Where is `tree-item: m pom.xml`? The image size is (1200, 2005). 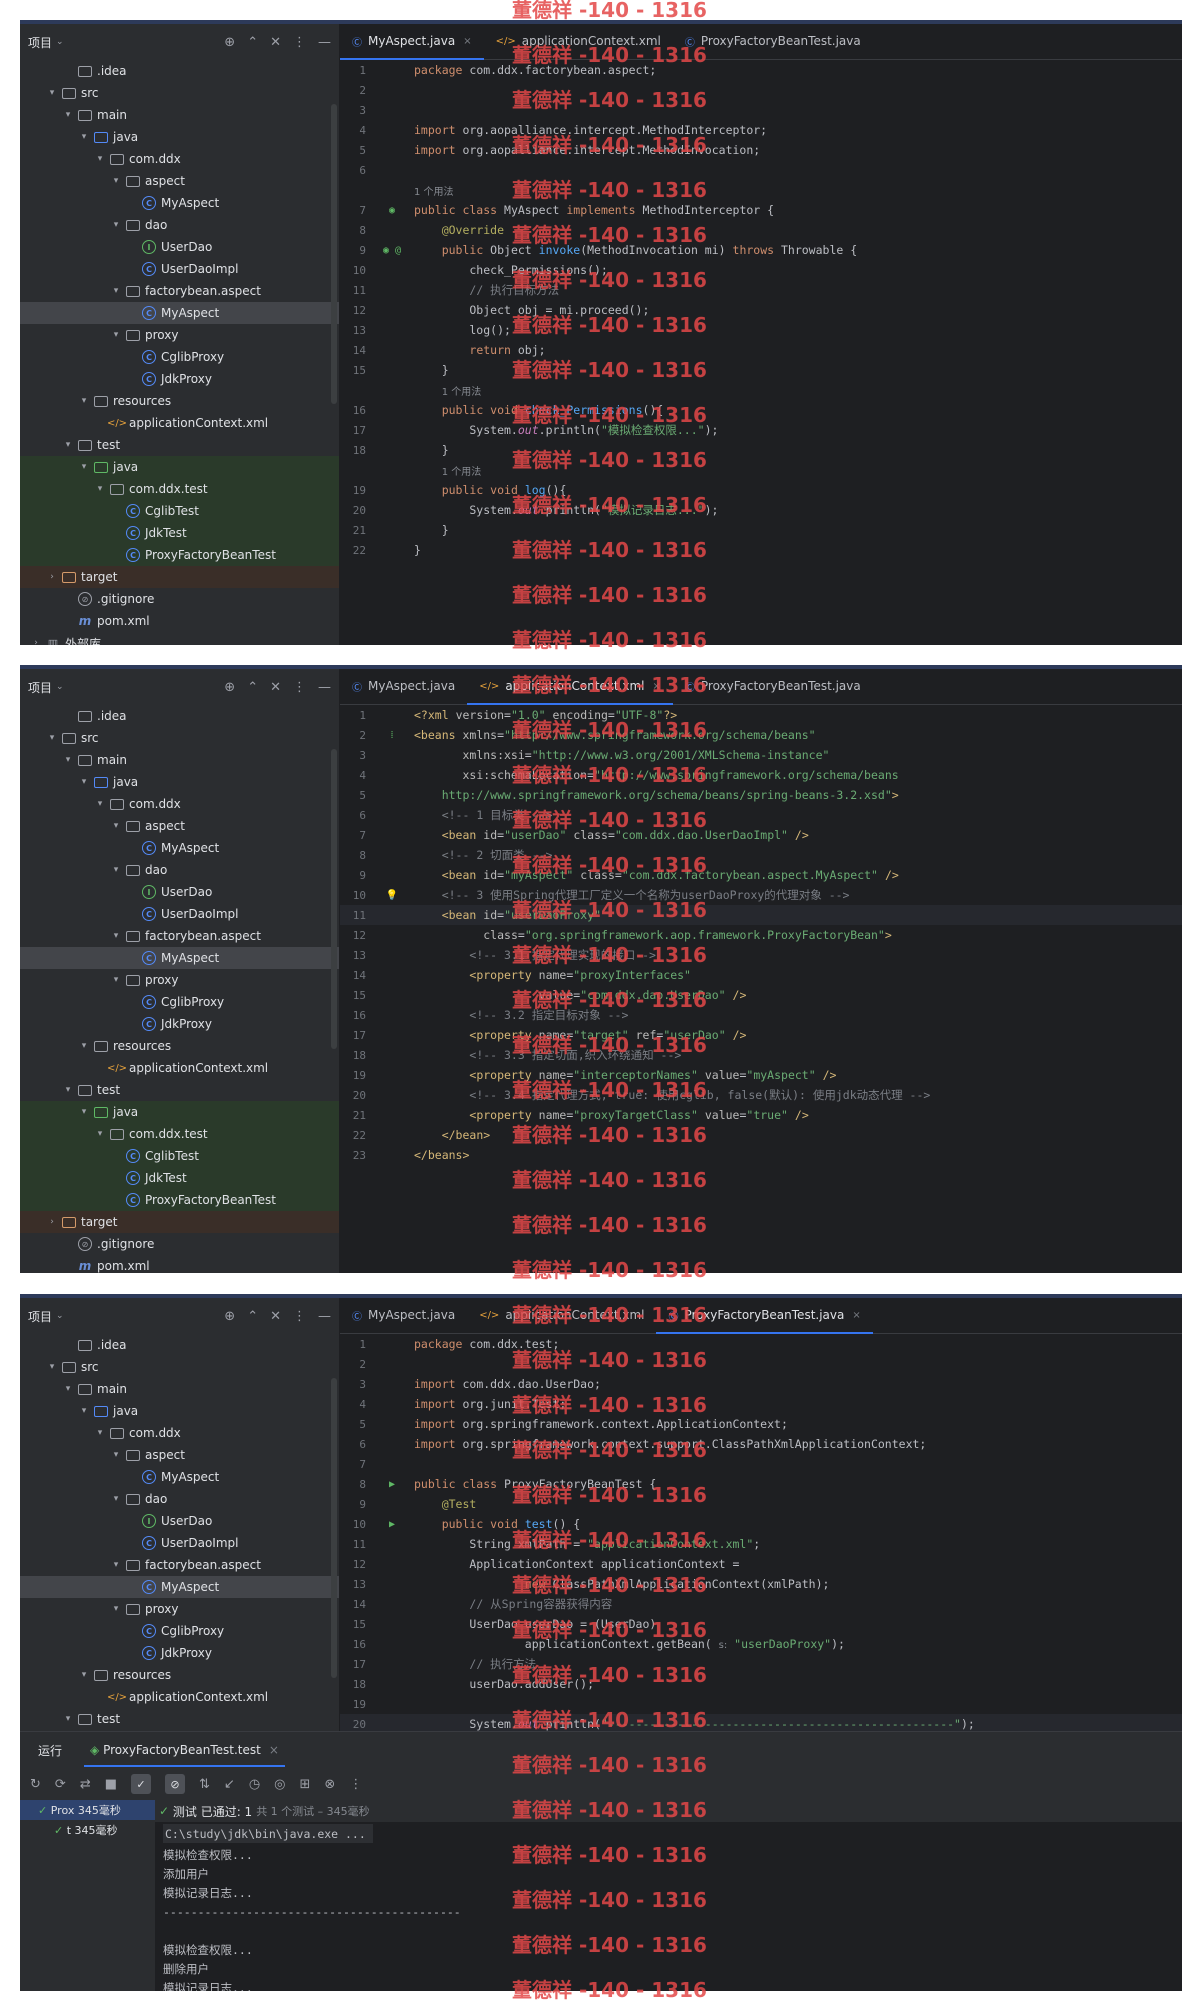 tree-item: m pom.xml is located at coordinates (179, 1264).